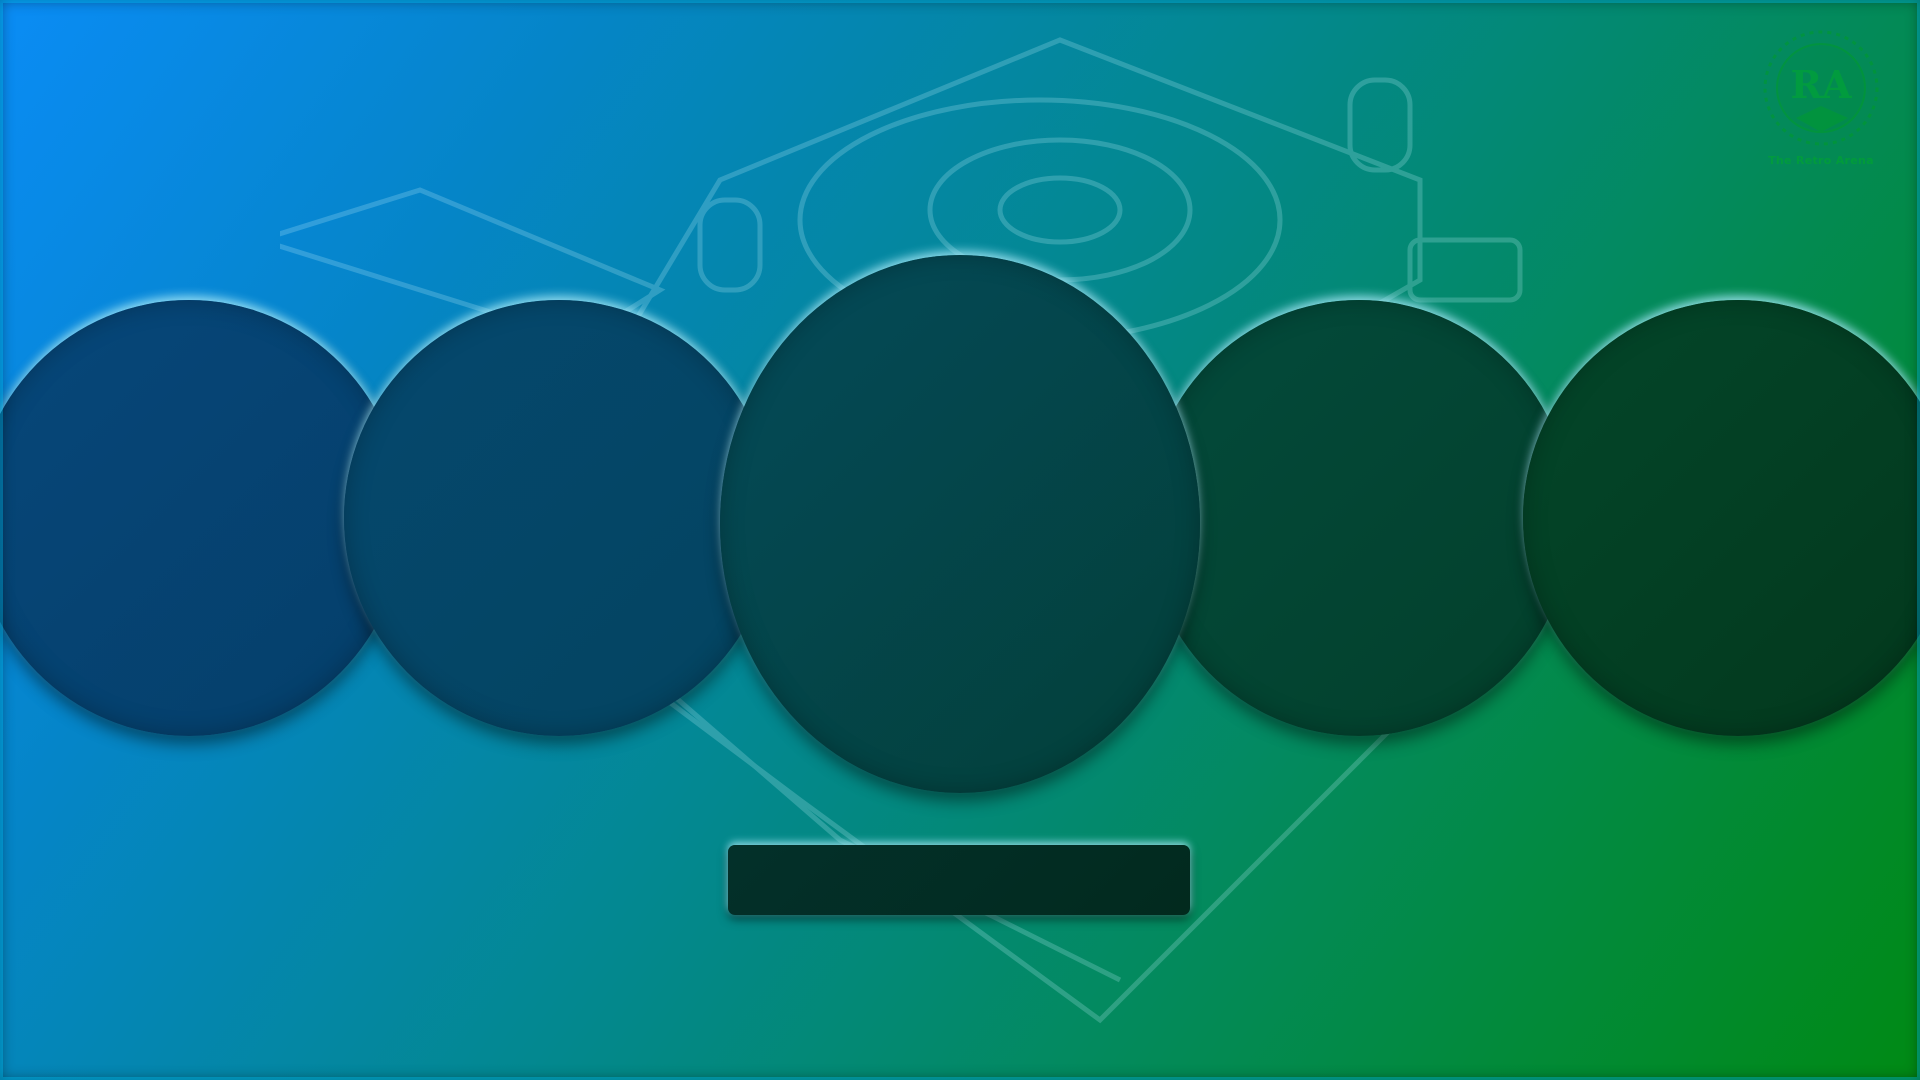 This screenshot has width=1920, height=1080. I want to click on selected-title-box, so click(959, 880).